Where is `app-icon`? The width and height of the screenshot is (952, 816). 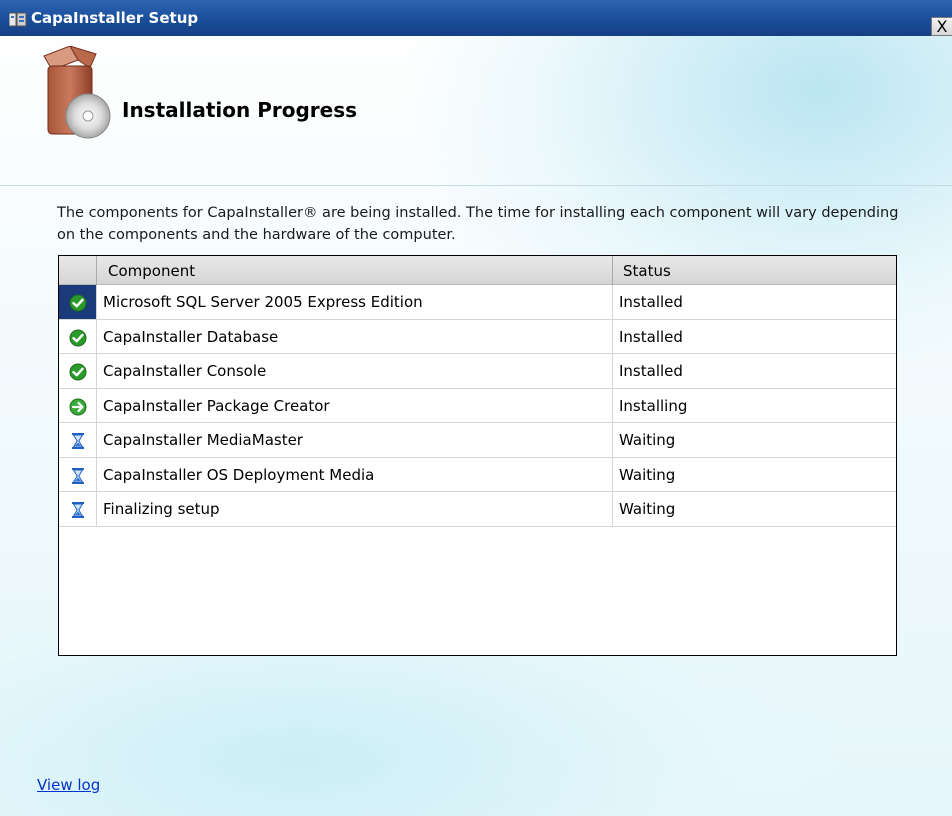
app-icon is located at coordinates (17, 19).